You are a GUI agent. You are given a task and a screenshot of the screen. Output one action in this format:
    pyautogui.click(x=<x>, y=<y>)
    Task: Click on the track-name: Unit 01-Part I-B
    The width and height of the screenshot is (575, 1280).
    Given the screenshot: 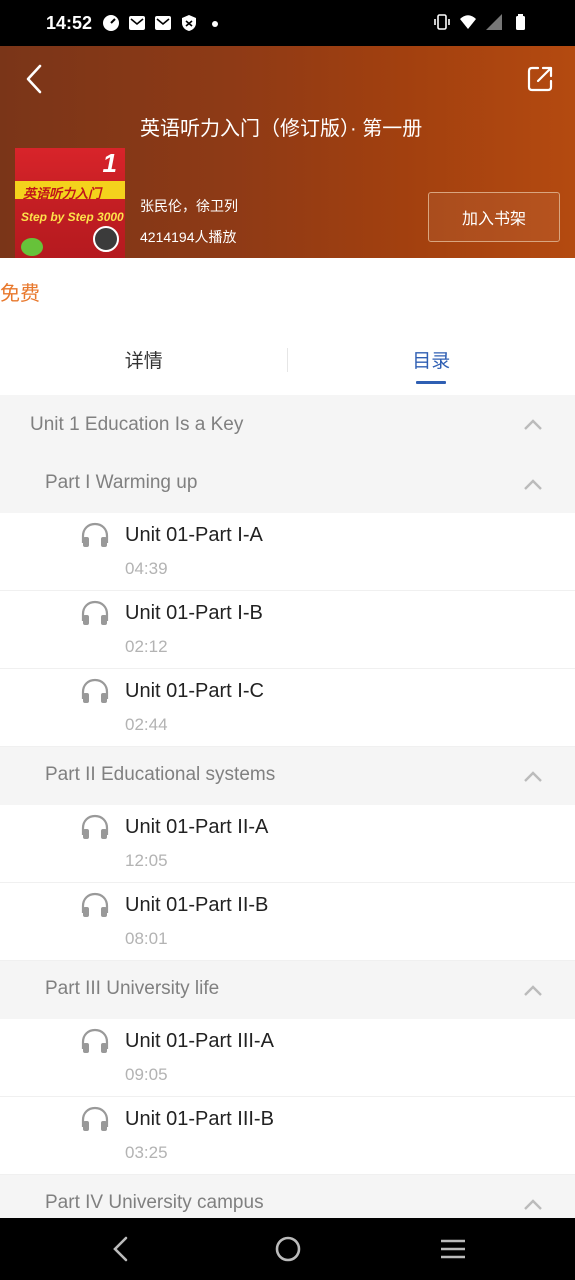 What is the action you would take?
    pyautogui.click(x=194, y=613)
    